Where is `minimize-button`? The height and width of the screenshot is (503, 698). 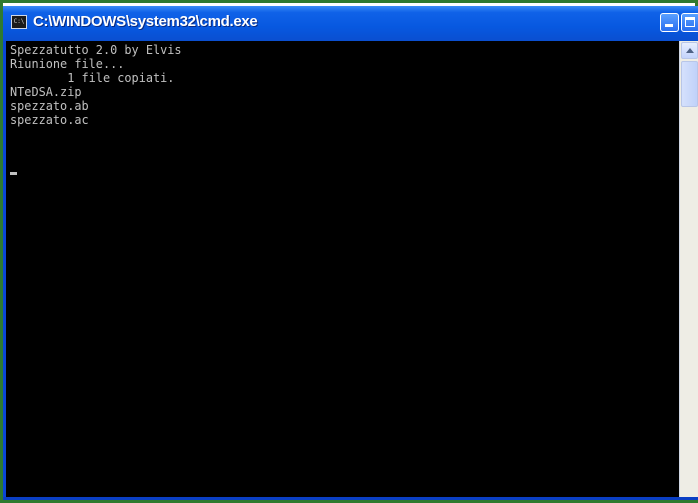 minimize-button is located at coordinates (669, 22).